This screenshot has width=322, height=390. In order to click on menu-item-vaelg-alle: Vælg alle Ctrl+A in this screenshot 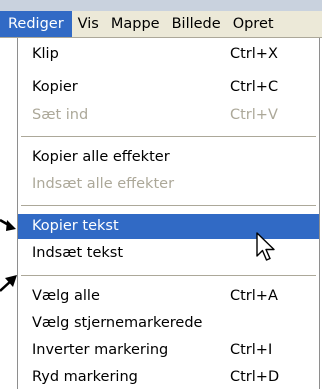, I will do `click(168, 296)`.